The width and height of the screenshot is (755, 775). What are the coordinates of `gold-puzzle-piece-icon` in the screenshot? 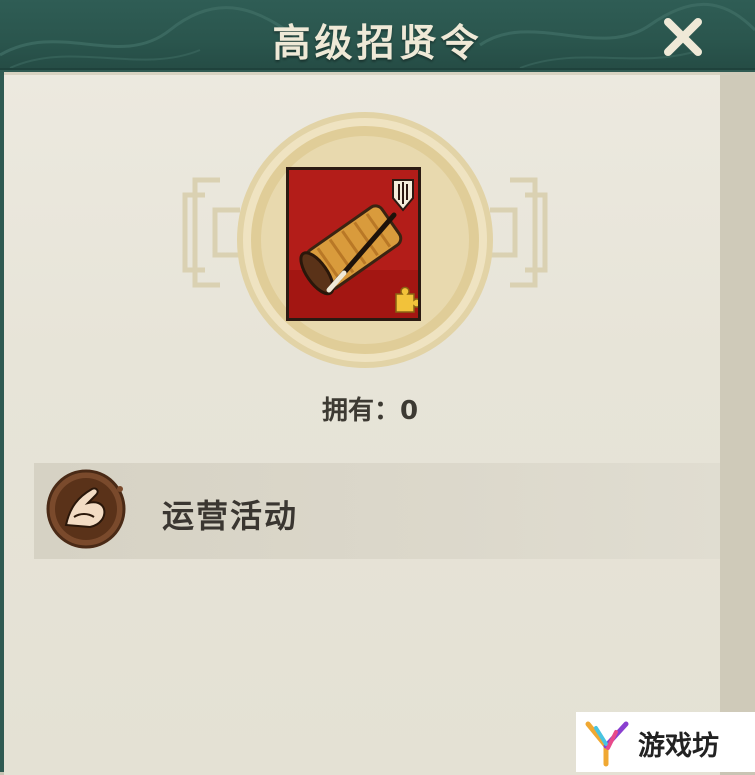 It's located at (406, 299).